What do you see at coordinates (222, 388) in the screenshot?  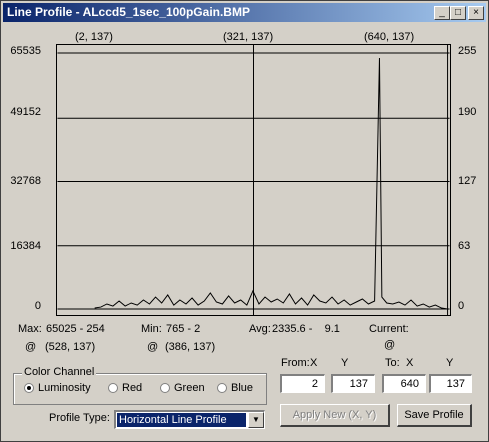 I see `radio-blue-indicator` at bounding box center [222, 388].